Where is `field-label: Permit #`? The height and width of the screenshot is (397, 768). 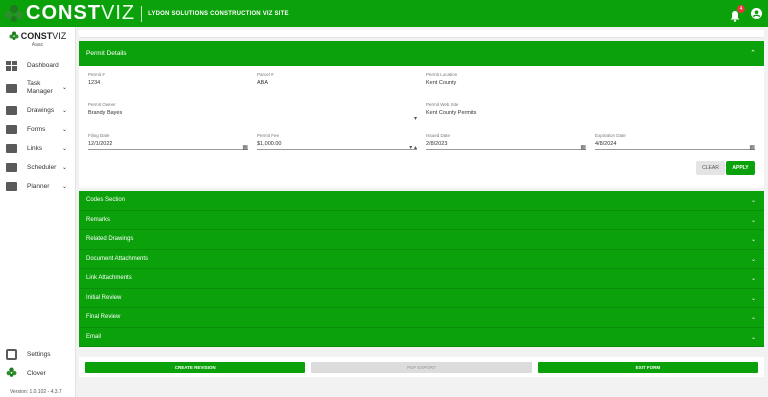
field-label: Permit # is located at coordinates (96, 74).